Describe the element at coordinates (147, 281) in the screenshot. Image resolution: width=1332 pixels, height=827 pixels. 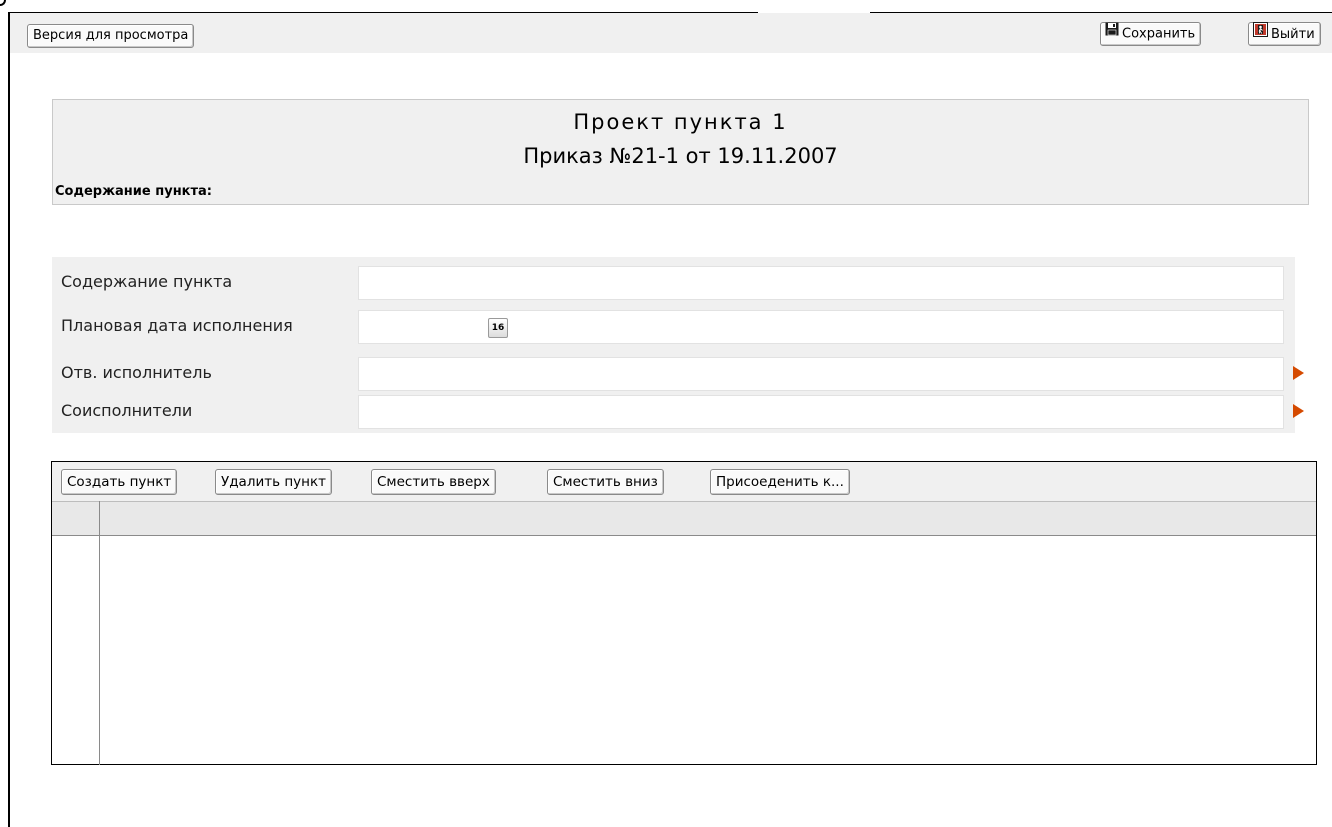
I see `content-label: Содержание пункта` at that location.